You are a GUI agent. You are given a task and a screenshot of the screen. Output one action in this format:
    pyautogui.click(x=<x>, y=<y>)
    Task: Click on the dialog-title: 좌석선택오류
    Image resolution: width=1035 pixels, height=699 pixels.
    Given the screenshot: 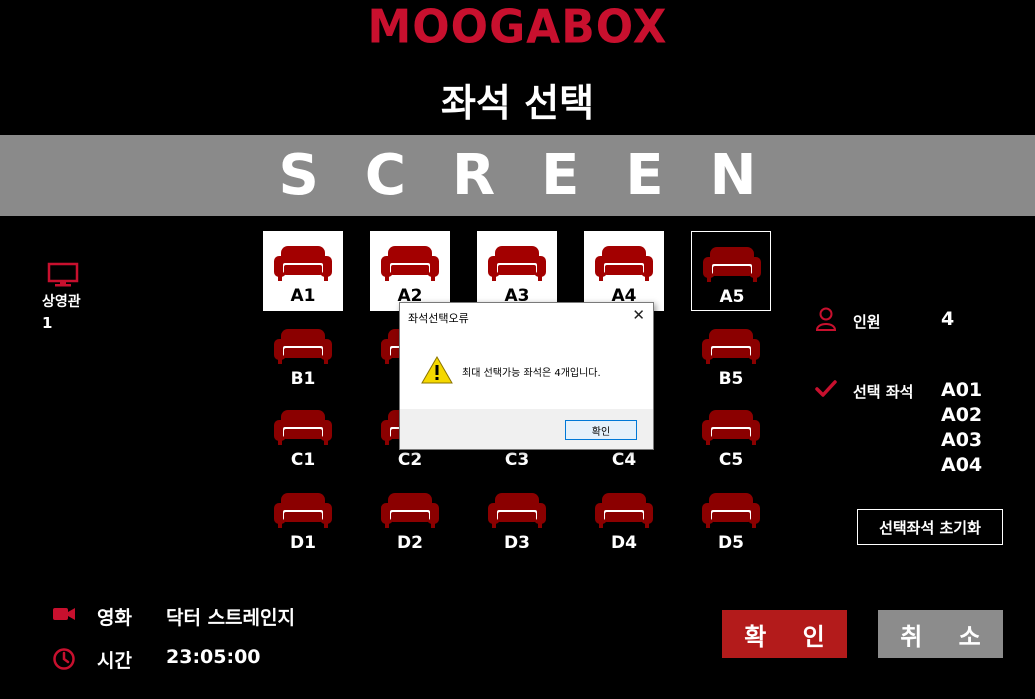 What is the action you would take?
    pyautogui.click(x=438, y=318)
    